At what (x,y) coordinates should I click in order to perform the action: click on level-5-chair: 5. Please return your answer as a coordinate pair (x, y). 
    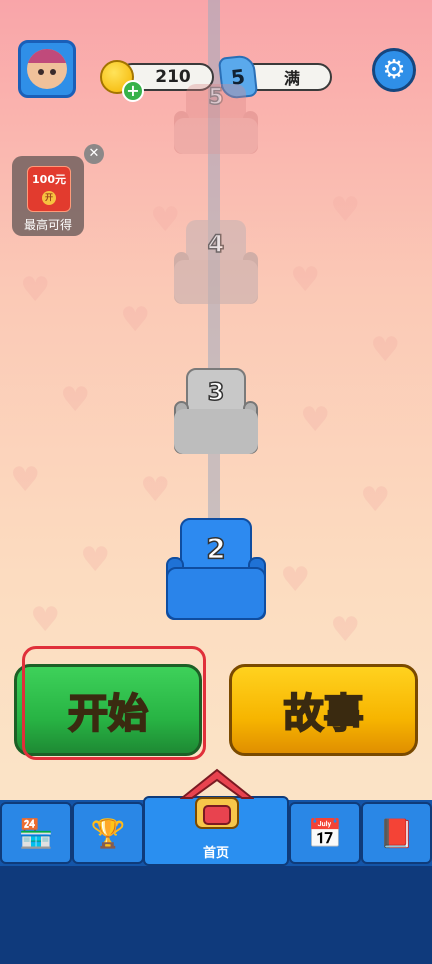
    Looking at the image, I should click on (216, 119).